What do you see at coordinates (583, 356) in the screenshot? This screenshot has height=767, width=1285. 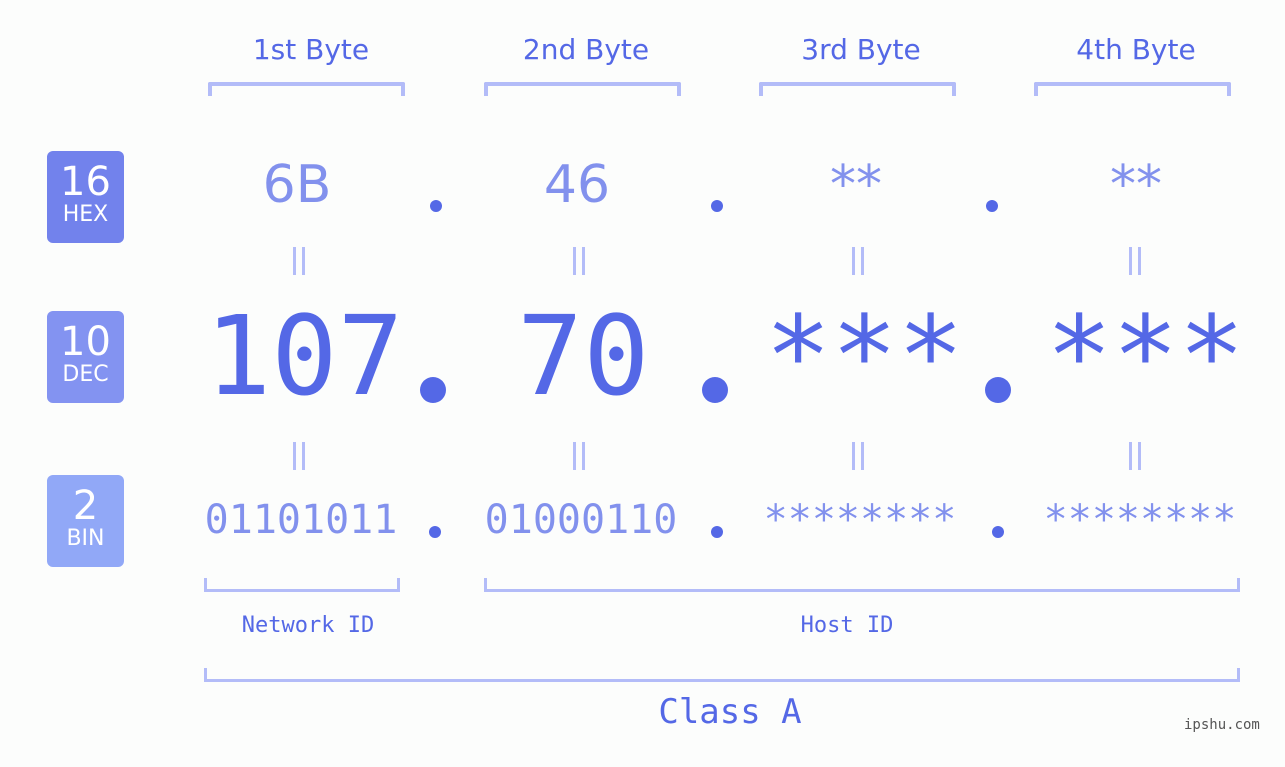 I see `dec-byte-2: 70` at bounding box center [583, 356].